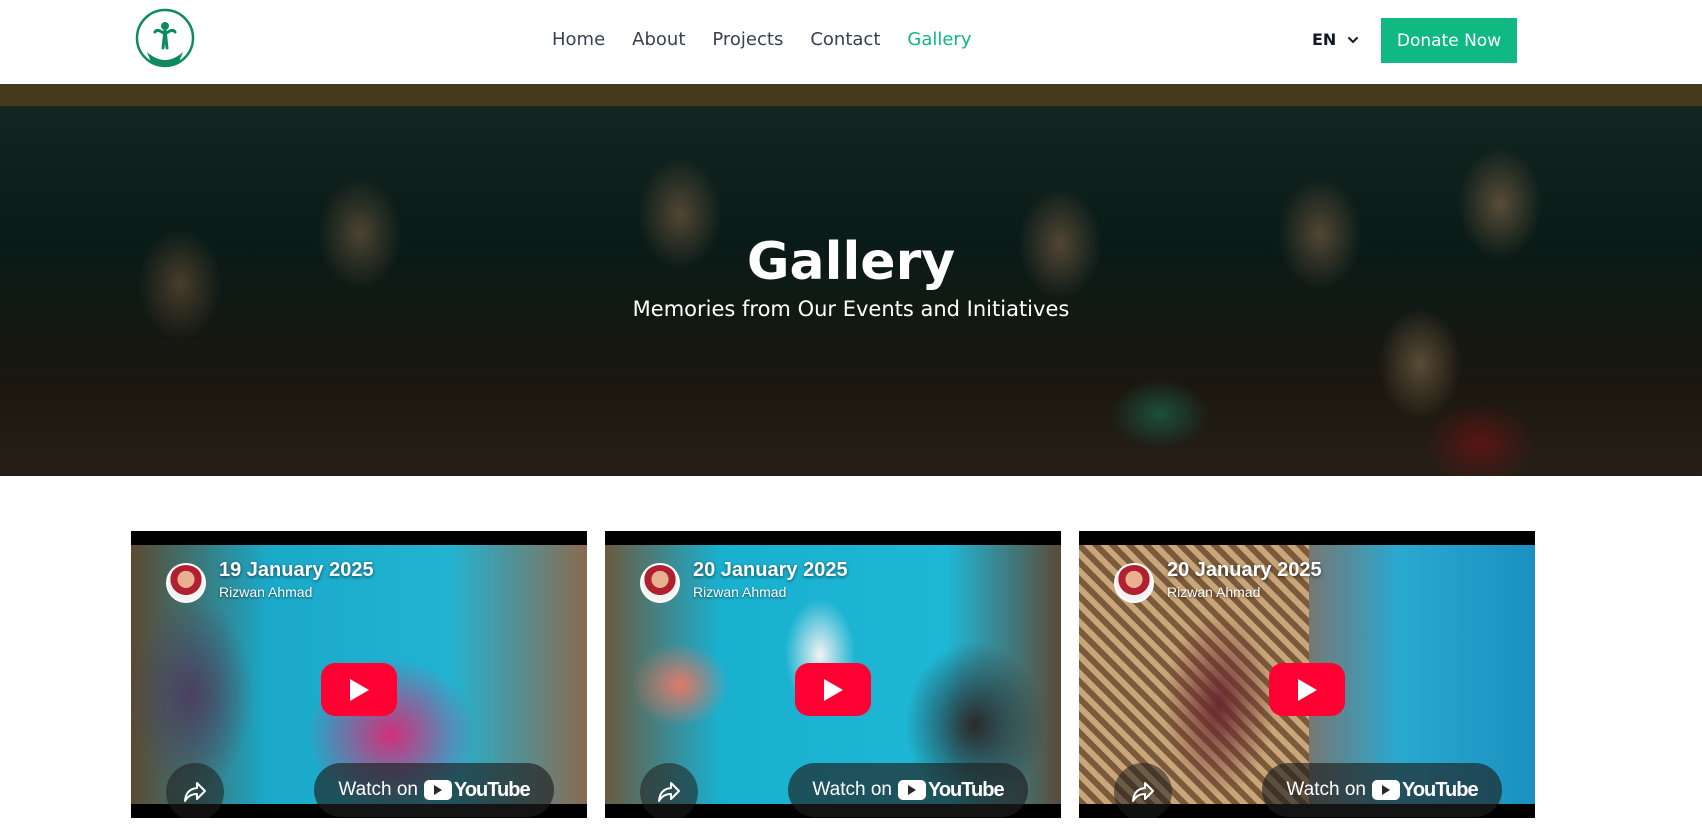 The height and width of the screenshot is (832, 1702). What do you see at coordinates (845, 40) in the screenshot?
I see `nav-contact: Contact` at bounding box center [845, 40].